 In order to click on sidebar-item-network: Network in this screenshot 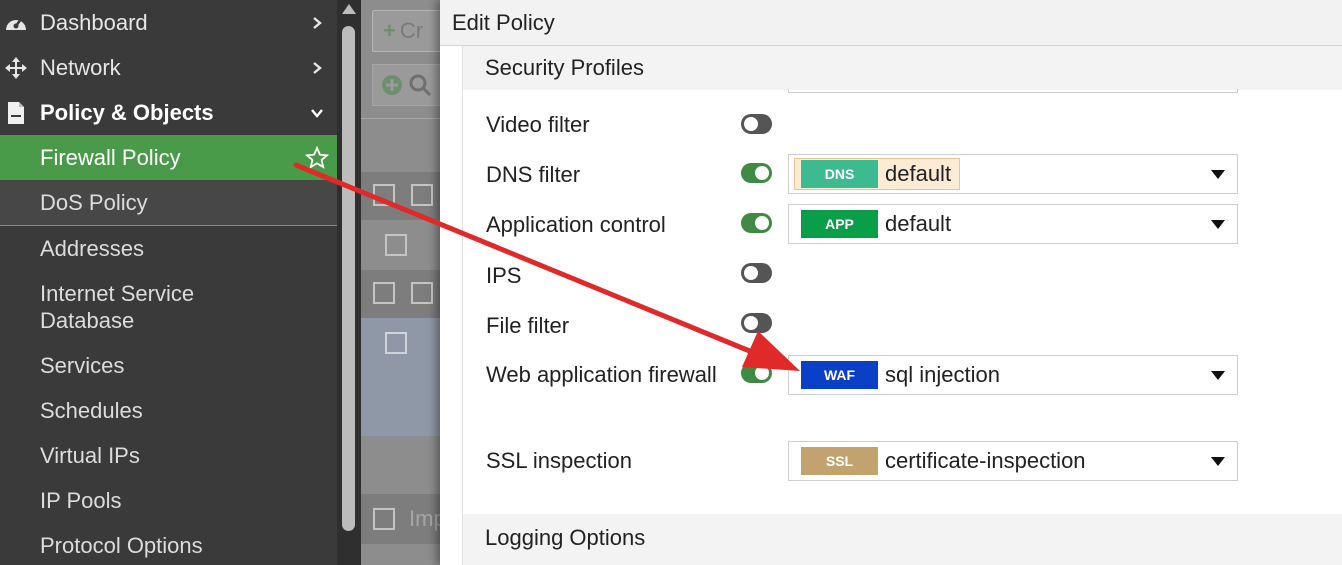, I will do `click(168, 67)`.